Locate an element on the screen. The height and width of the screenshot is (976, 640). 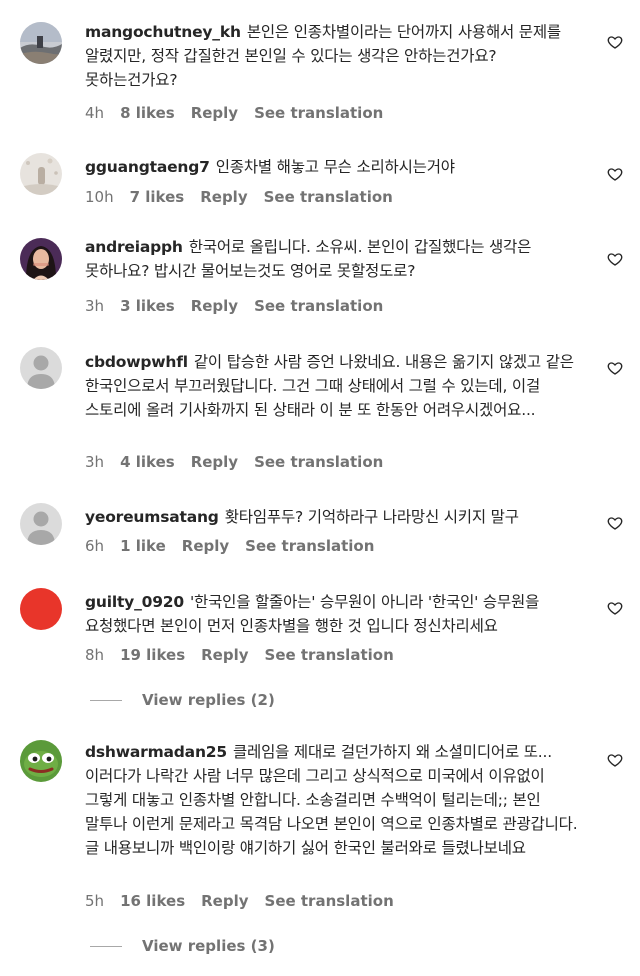
comment-username: andreiapph is located at coordinates (134, 247).